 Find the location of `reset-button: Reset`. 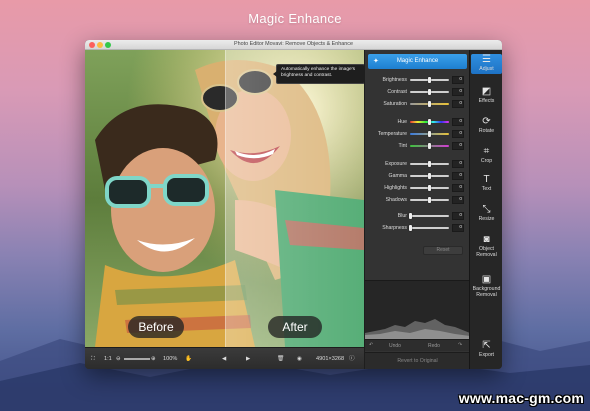

reset-button: Reset is located at coordinates (443, 250).